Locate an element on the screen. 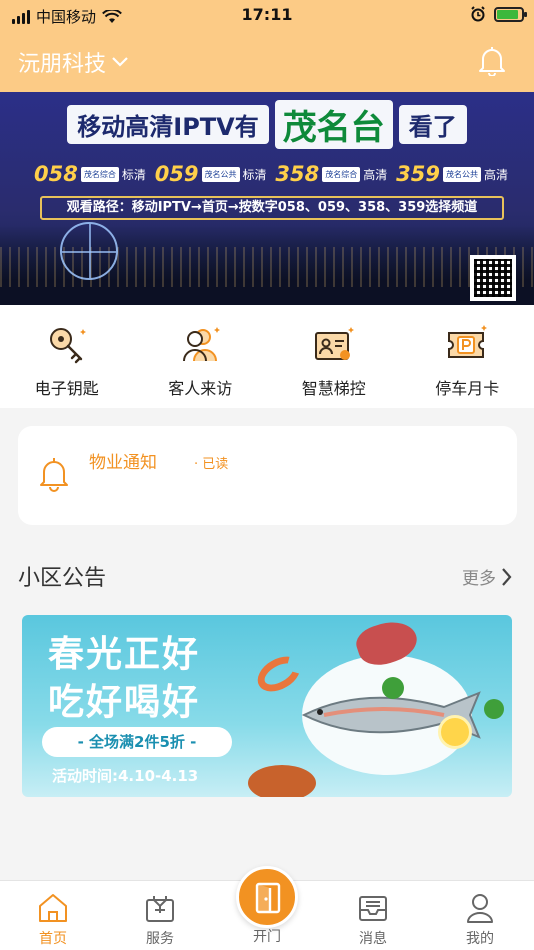 Image resolution: width=534 pixels, height=950 pixels. lemon-image is located at coordinates (455, 732).